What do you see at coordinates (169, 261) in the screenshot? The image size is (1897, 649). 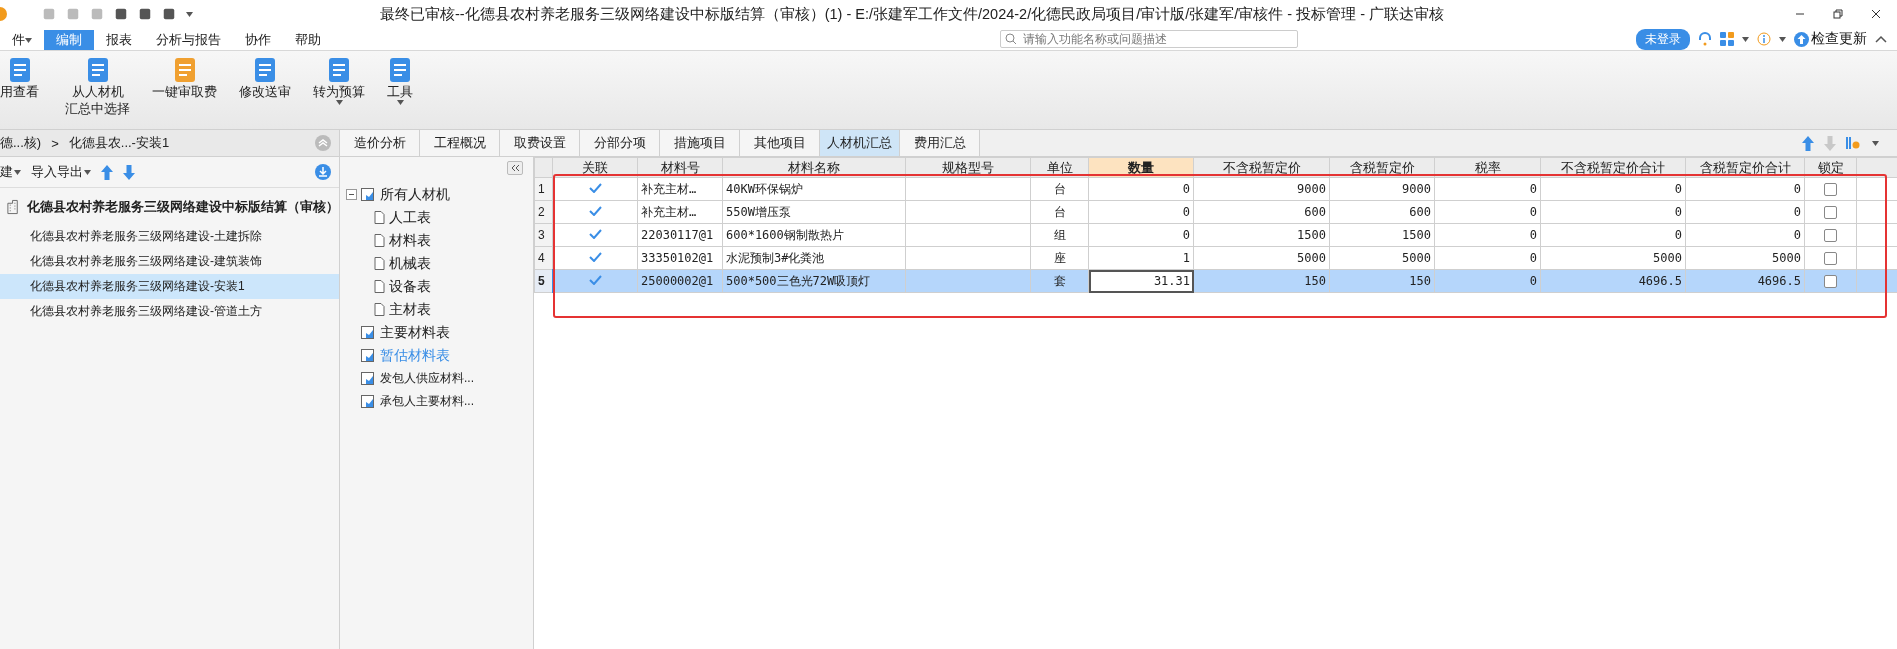 I see `project-item: 化德县农村养老服务三级网络建设-建筑装饰` at bounding box center [169, 261].